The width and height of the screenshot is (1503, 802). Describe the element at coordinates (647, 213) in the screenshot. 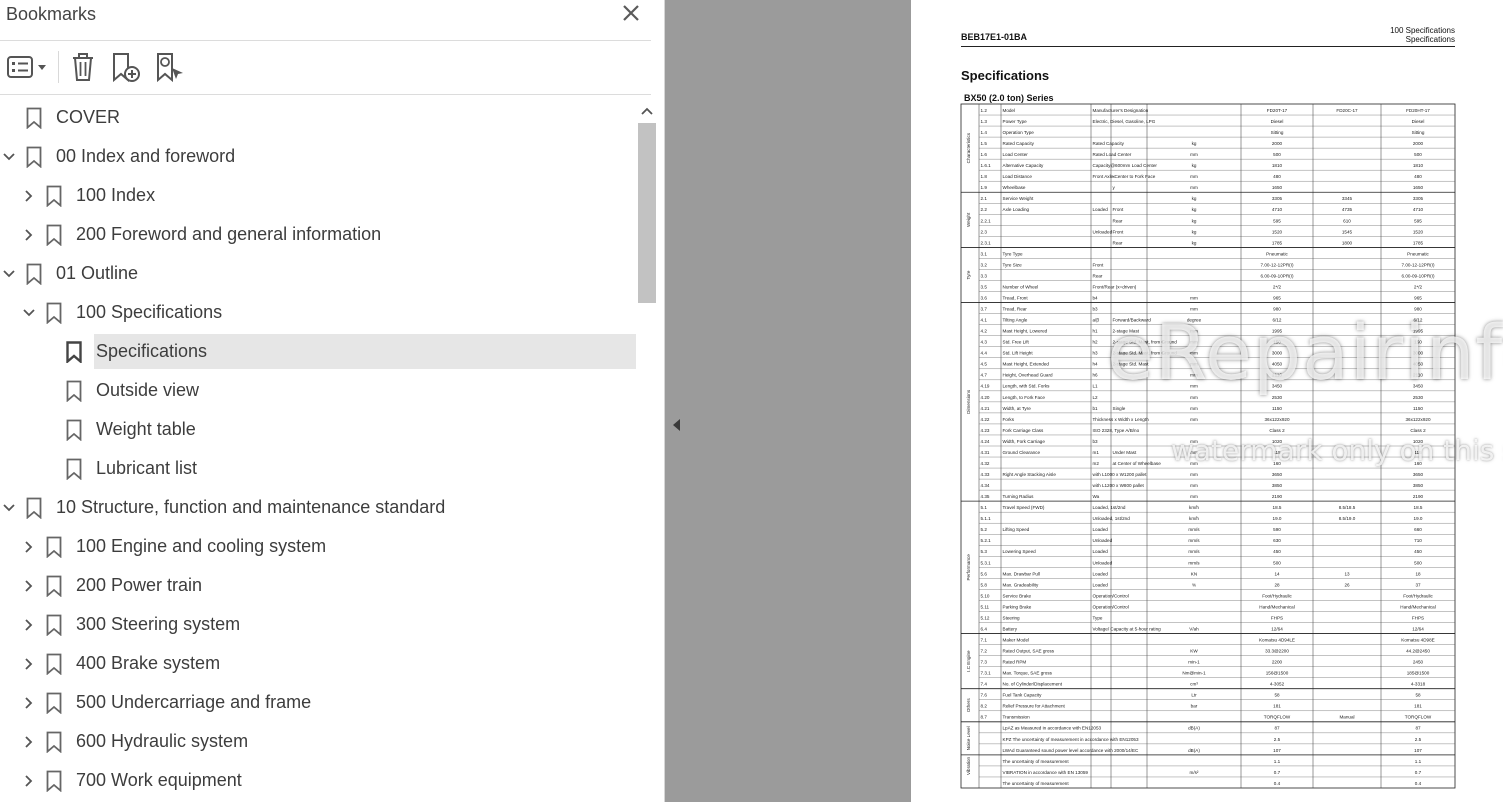

I see `scroll-thumb` at that location.